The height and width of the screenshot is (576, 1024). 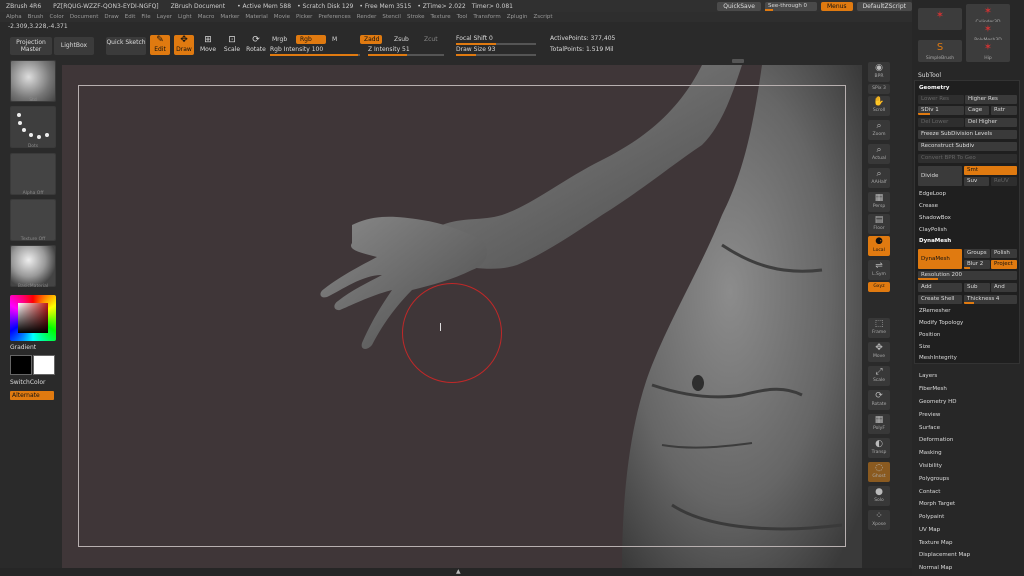 I want to click on rotate-view-button: ⟳ Rotate, so click(x=879, y=400).